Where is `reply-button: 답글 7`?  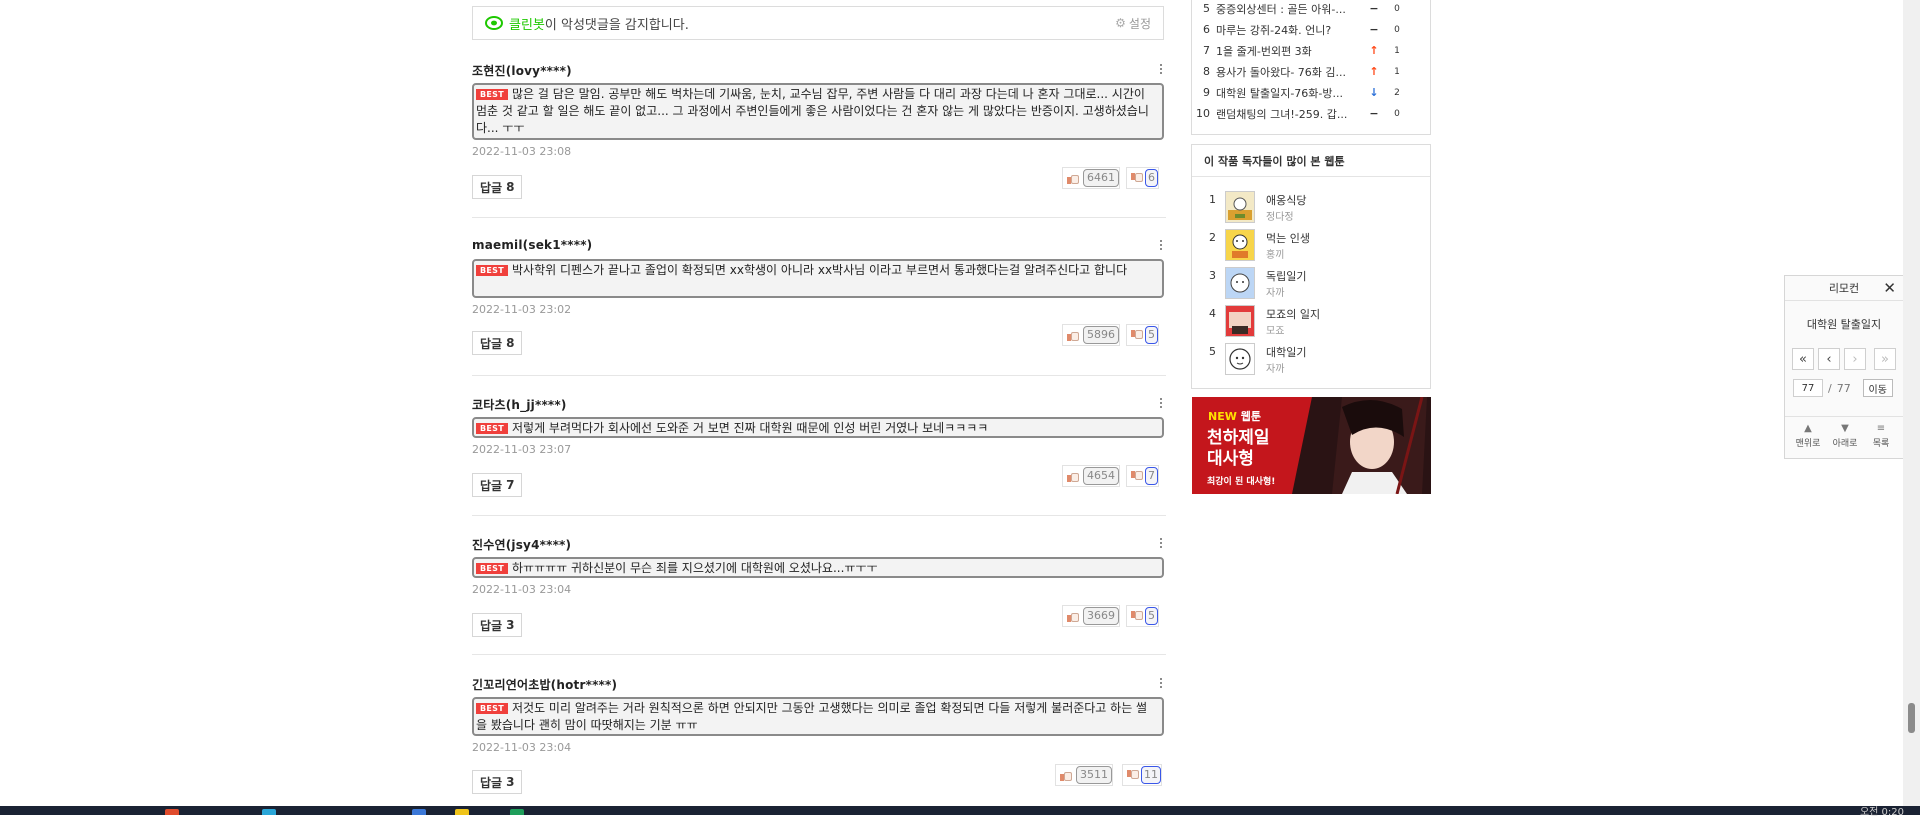
reply-button: 답글 7 is located at coordinates (497, 485).